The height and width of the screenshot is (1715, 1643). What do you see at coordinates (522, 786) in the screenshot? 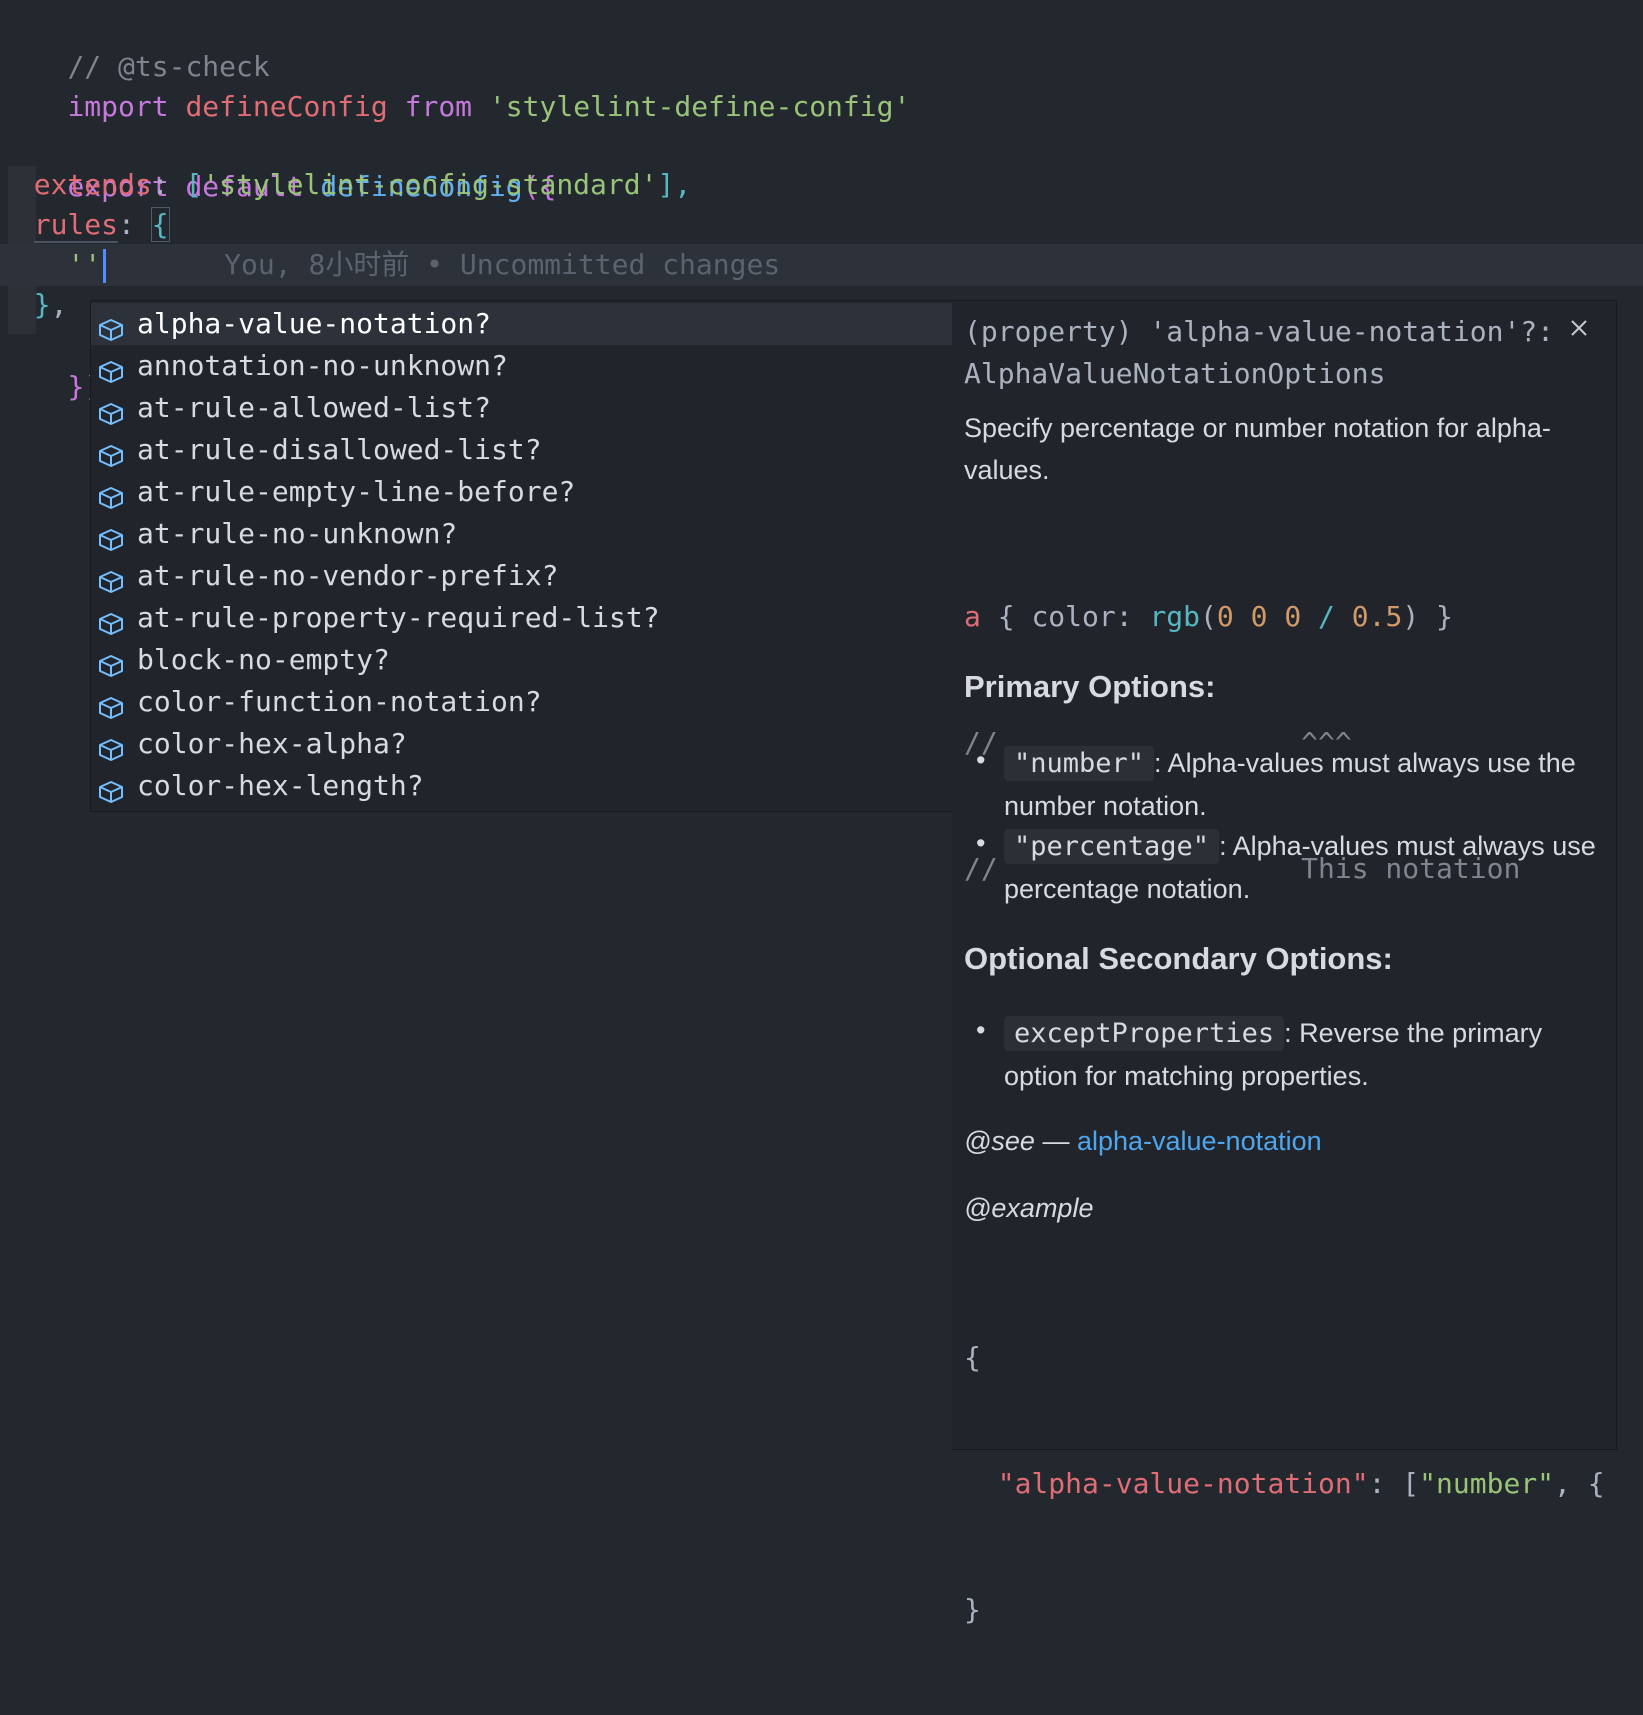
I see `suggestion-item: color-hex-length?` at bounding box center [522, 786].